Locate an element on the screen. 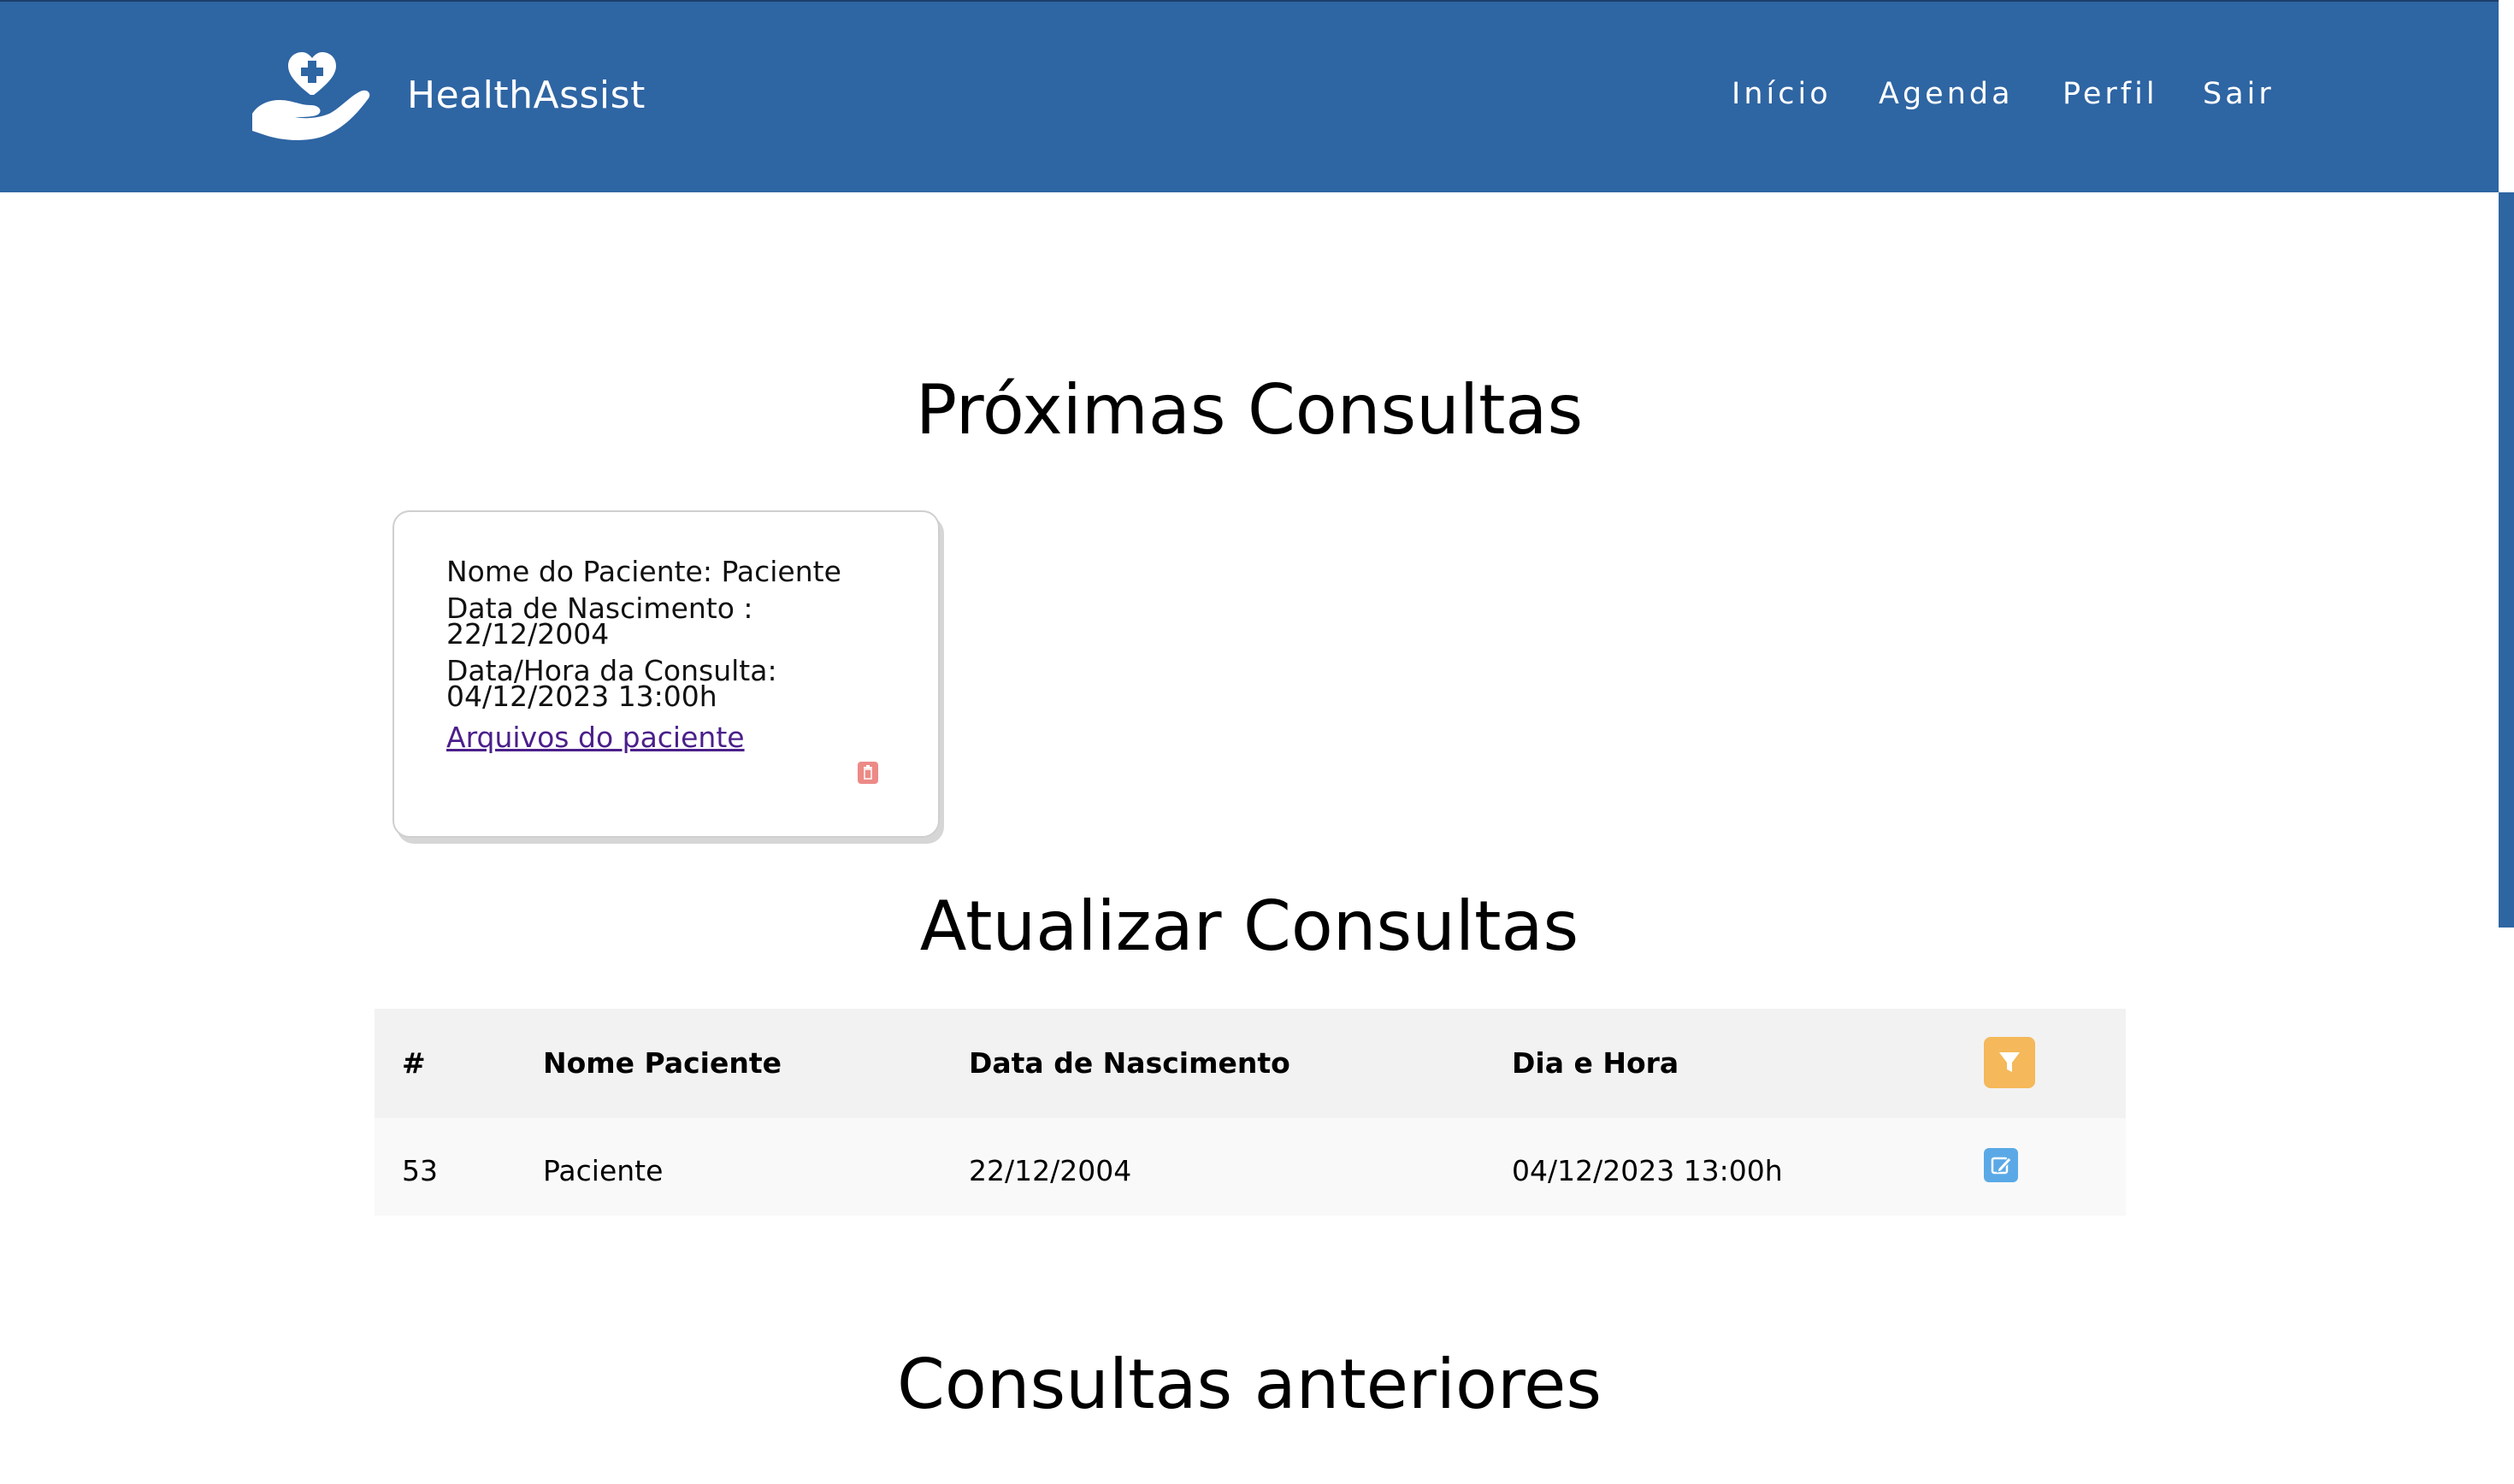 Image resolution: width=2514 pixels, height=1484 pixels. col-header-name: Nome Paciente is located at coordinates (663, 1063).